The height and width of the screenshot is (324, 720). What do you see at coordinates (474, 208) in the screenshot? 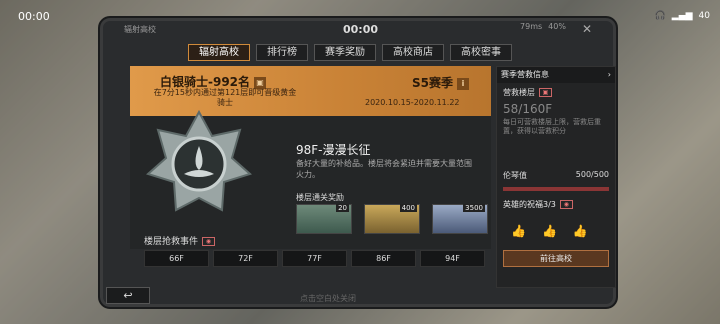
I see `reward-count: 3500` at bounding box center [474, 208].